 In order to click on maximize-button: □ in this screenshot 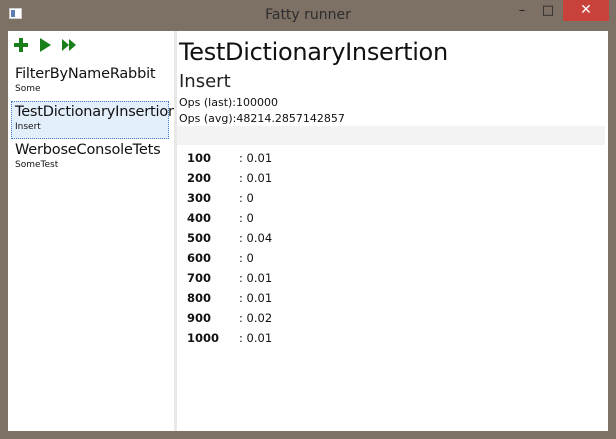, I will do `click(548, 10)`.